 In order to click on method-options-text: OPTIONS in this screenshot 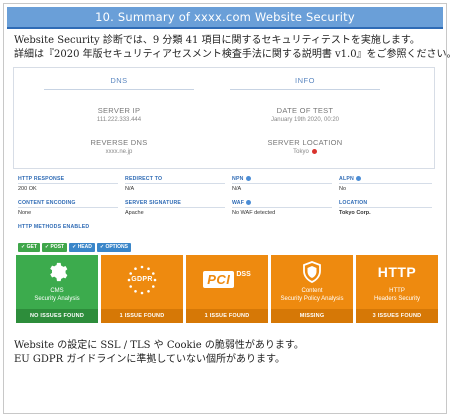, I will do `click(116, 247)`.